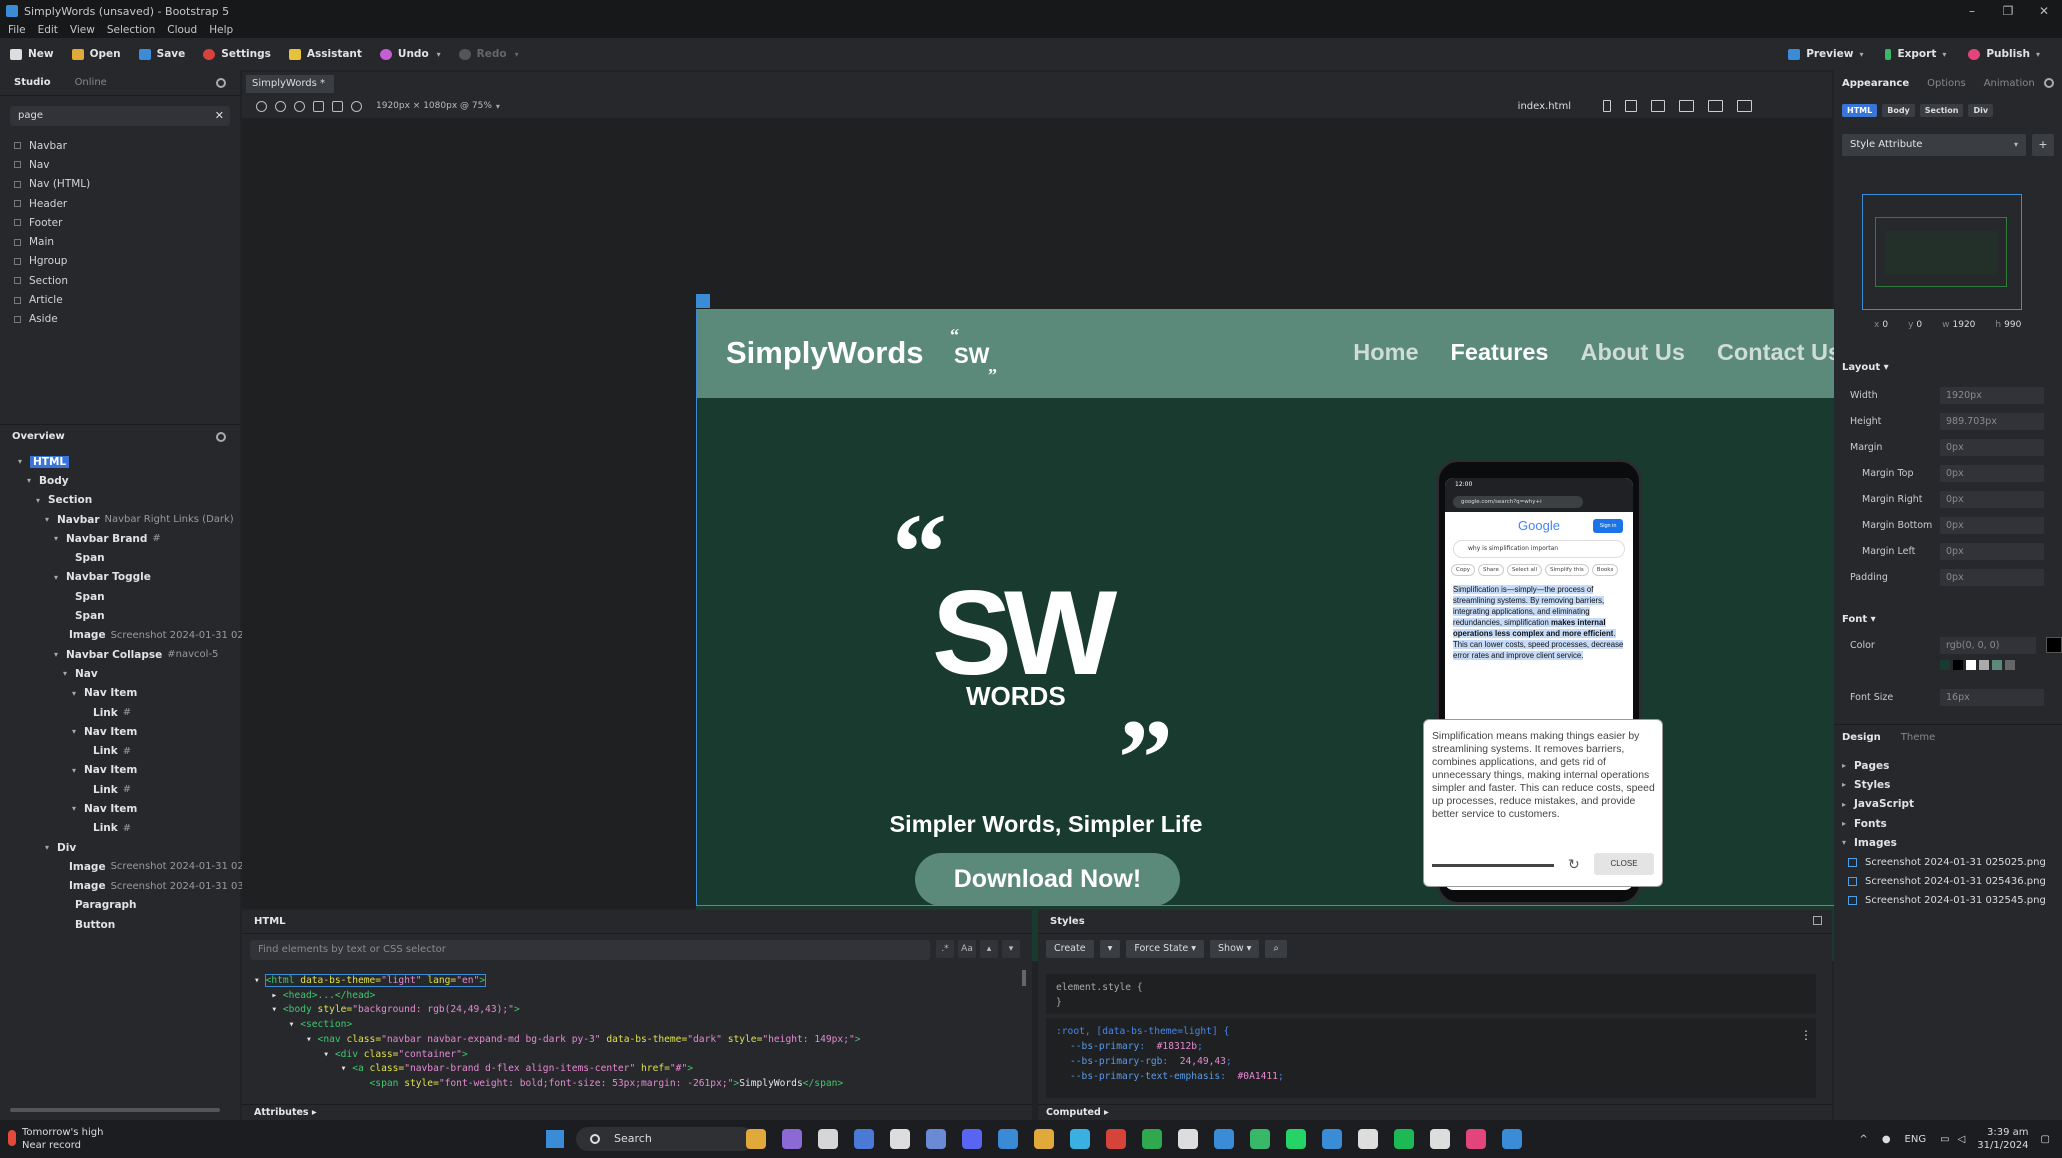 This screenshot has width=2062, height=1158. Describe the element at coordinates (1011, 949) in the screenshot. I see `chevron-down-icon: ▾` at that location.